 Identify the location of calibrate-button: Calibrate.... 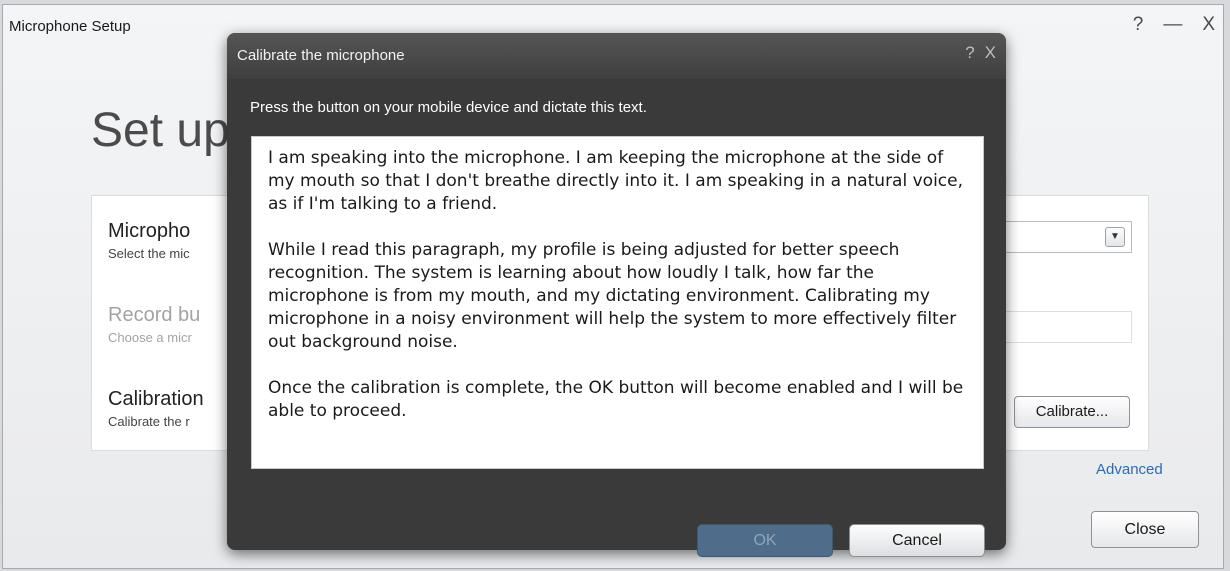
(1072, 412).